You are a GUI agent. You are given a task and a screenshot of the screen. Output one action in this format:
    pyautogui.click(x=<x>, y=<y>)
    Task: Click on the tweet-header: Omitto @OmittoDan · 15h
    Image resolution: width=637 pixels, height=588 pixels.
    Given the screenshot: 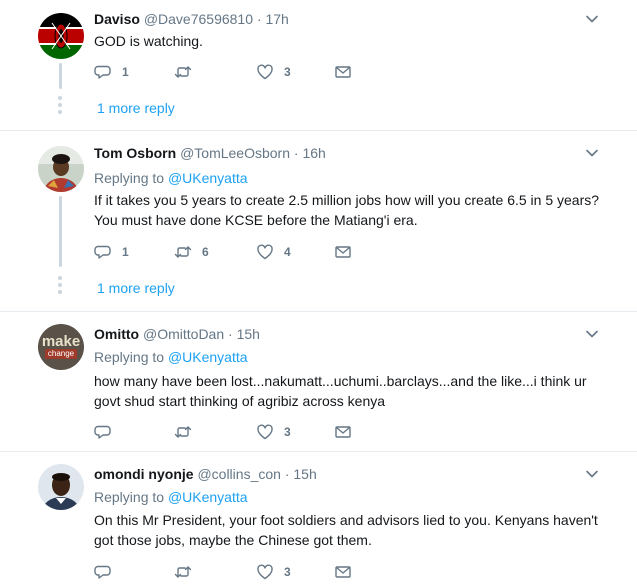 What is the action you would take?
    pyautogui.click(x=177, y=334)
    